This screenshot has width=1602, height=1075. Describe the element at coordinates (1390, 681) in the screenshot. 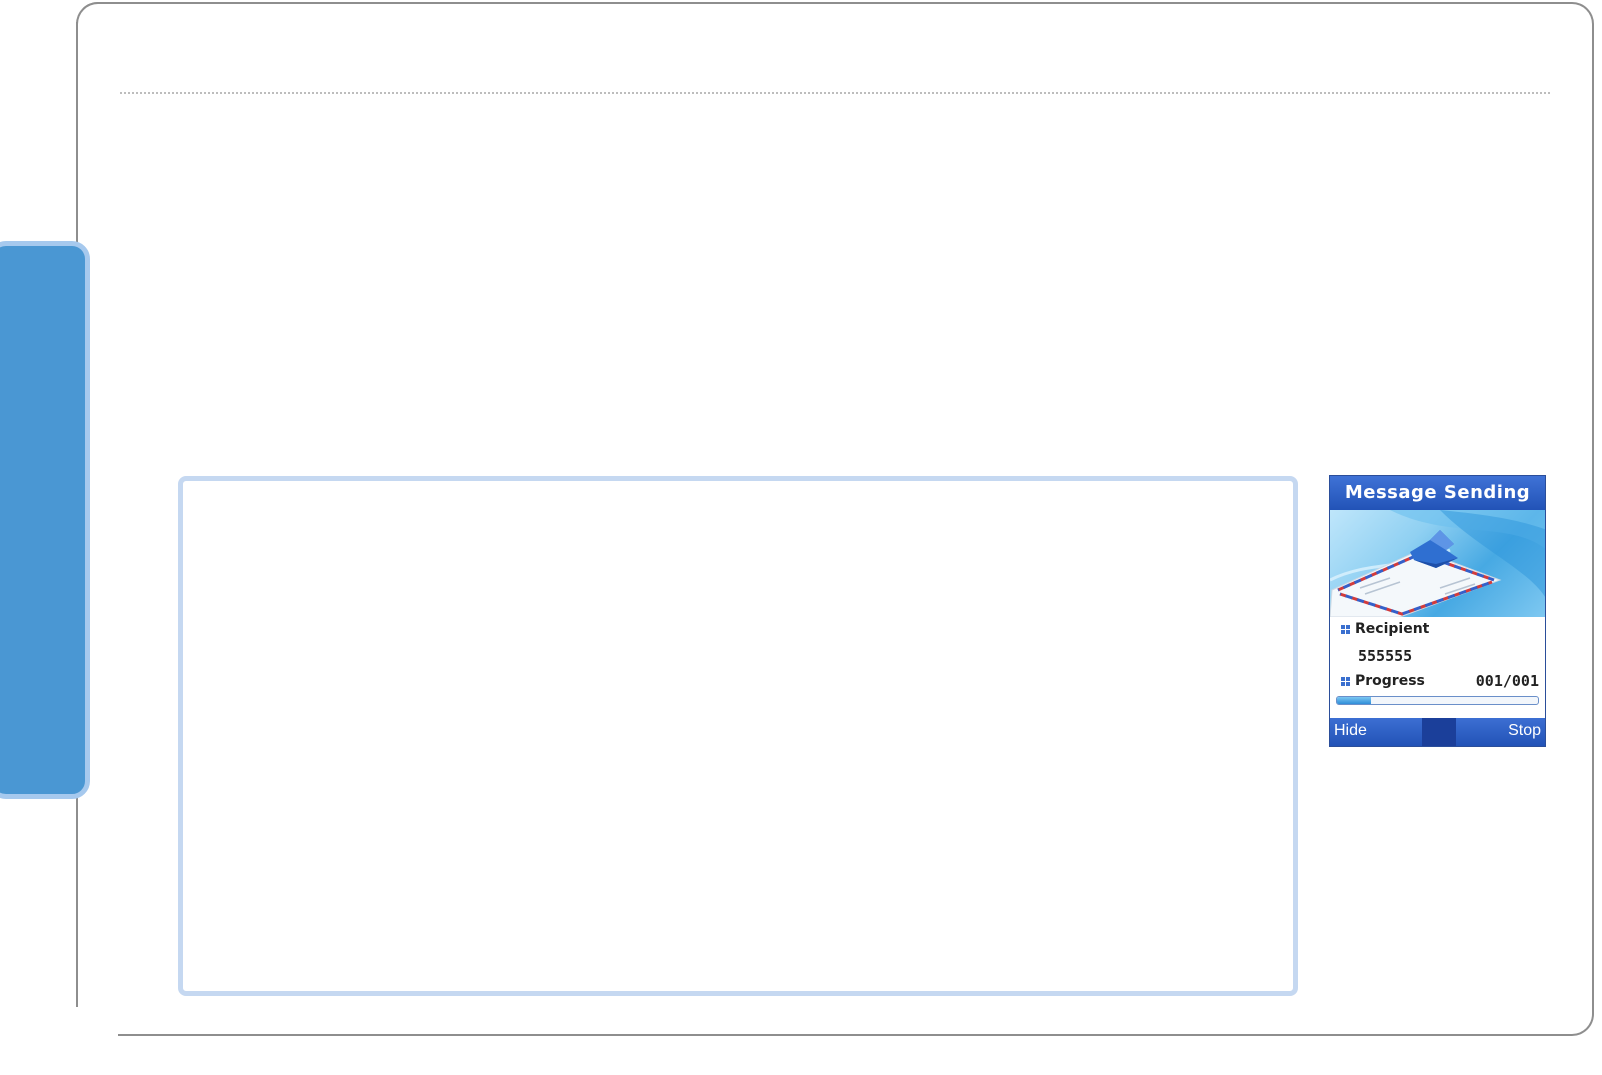

I see `progress-label: Progress` at that location.